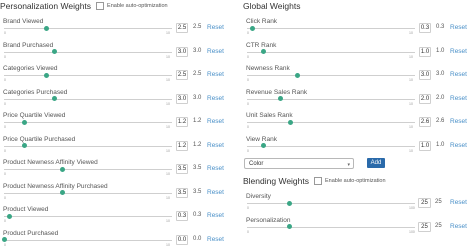  I want to click on add-button: Add, so click(376, 163).